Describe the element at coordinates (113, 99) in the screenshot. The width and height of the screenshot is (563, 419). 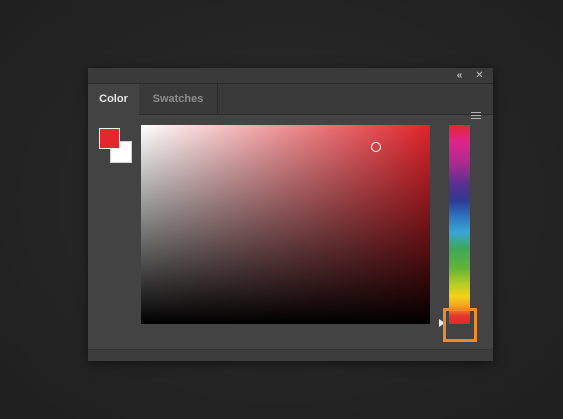
I see `tab-color: Color` at that location.